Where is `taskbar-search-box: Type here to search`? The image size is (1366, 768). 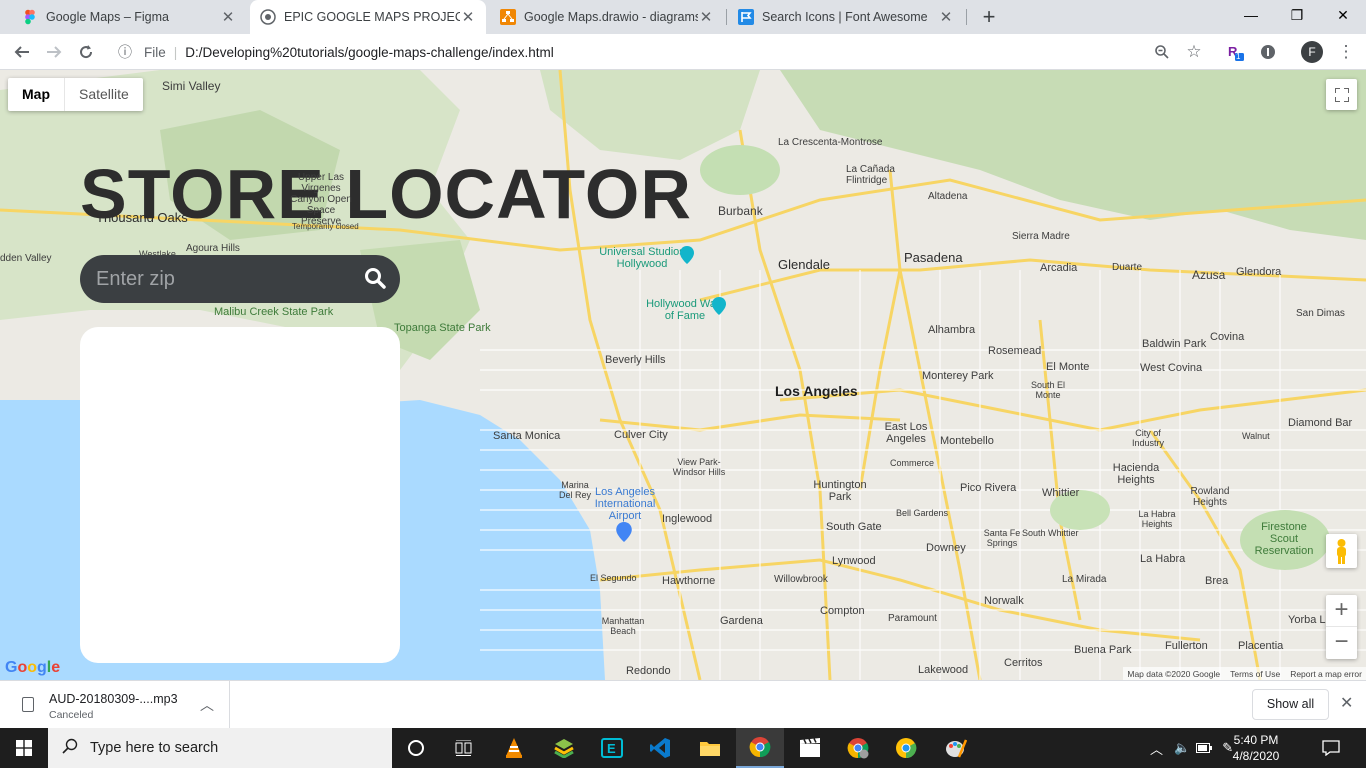 taskbar-search-box: Type here to search is located at coordinates (220, 748).